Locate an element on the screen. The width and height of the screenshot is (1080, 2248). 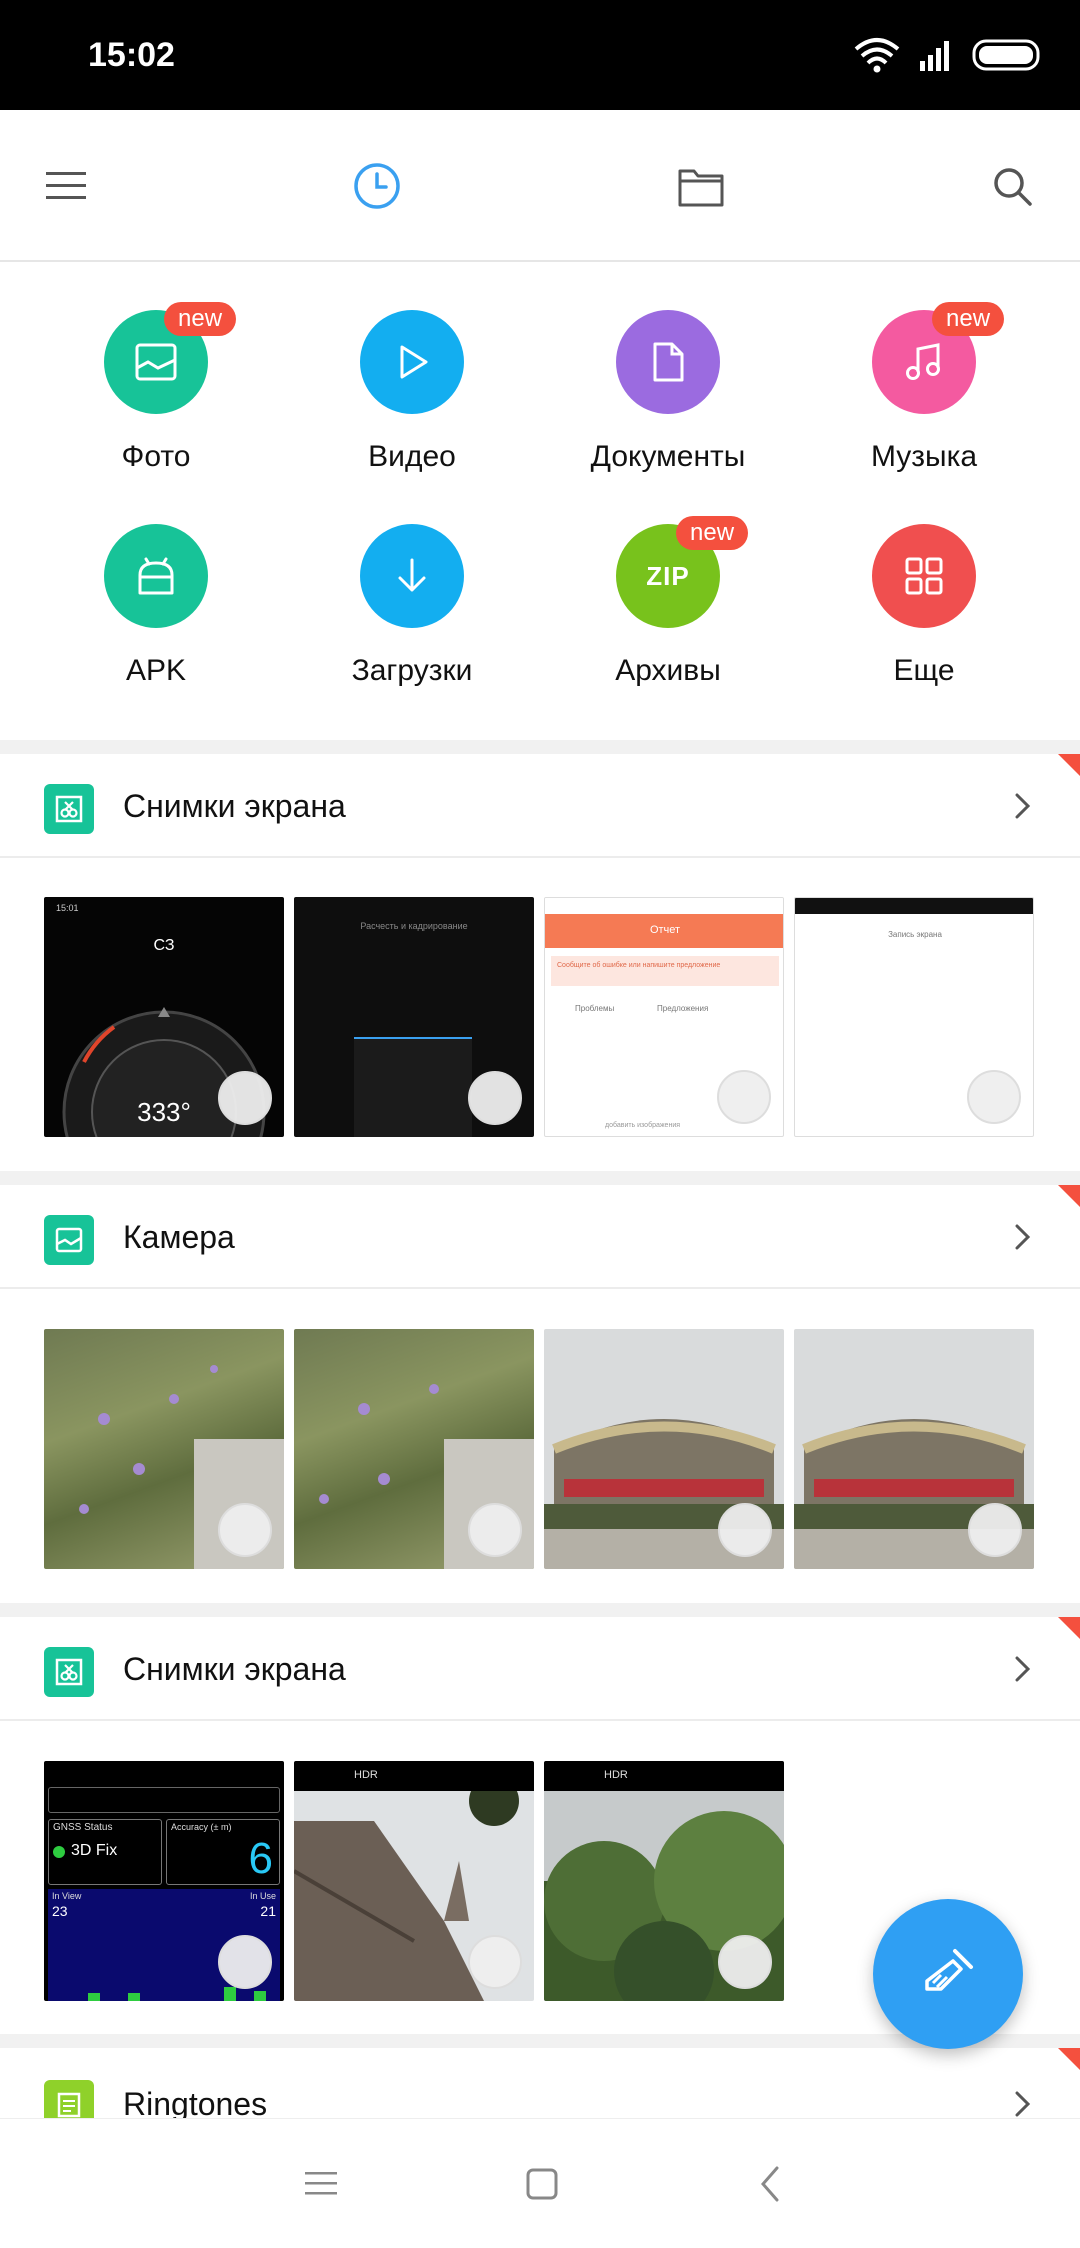
status-time: 15:02 is located at coordinates (131, 55).